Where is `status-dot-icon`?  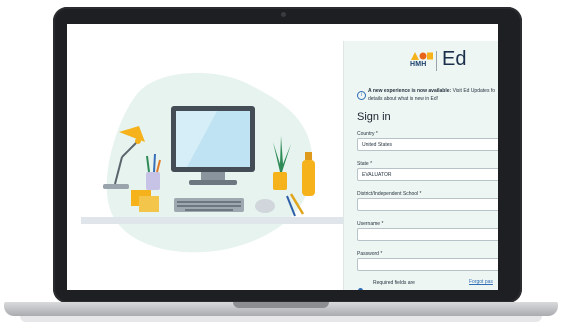 status-dot-icon is located at coordinates (360, 289).